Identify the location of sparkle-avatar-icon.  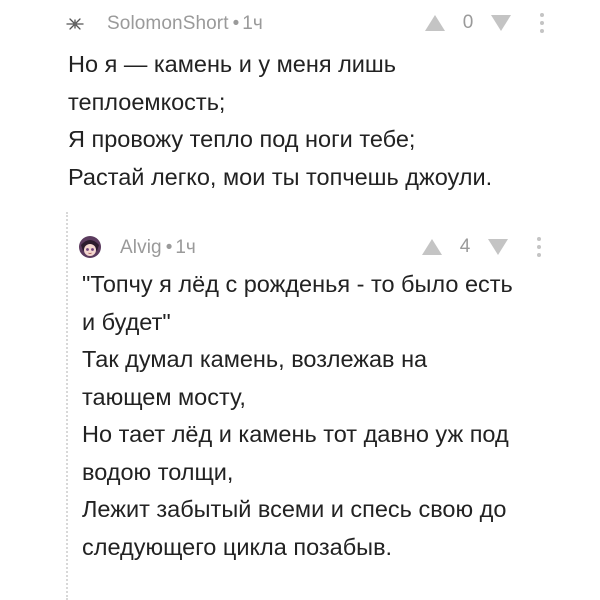
(75, 24).